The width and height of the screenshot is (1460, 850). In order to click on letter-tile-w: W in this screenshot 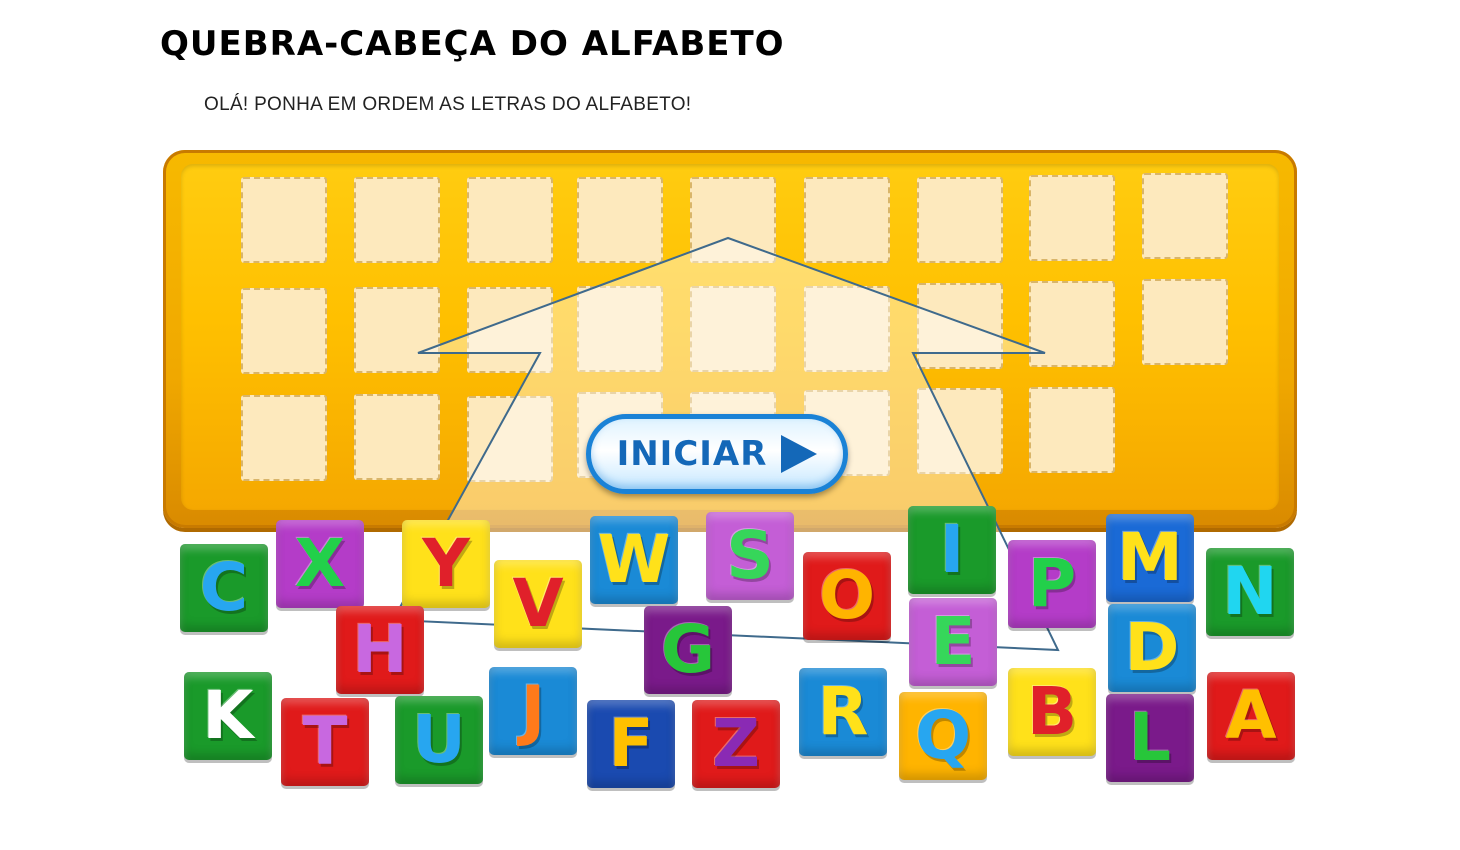, I will do `click(634, 560)`.